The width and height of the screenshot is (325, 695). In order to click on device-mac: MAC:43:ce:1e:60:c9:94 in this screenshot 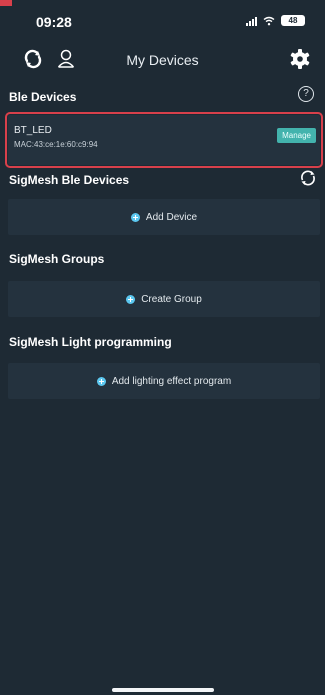, I will do `click(56, 144)`.